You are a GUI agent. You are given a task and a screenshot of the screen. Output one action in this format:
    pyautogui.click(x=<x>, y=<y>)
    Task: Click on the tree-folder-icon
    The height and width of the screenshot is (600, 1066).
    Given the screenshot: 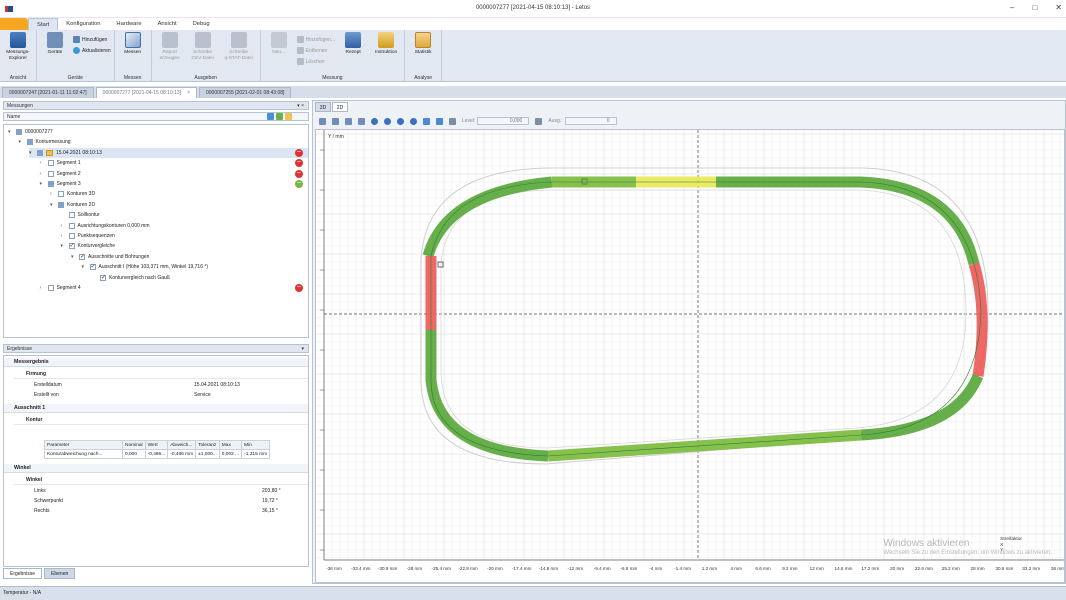 What is the action you would take?
    pyautogui.click(x=288, y=116)
    